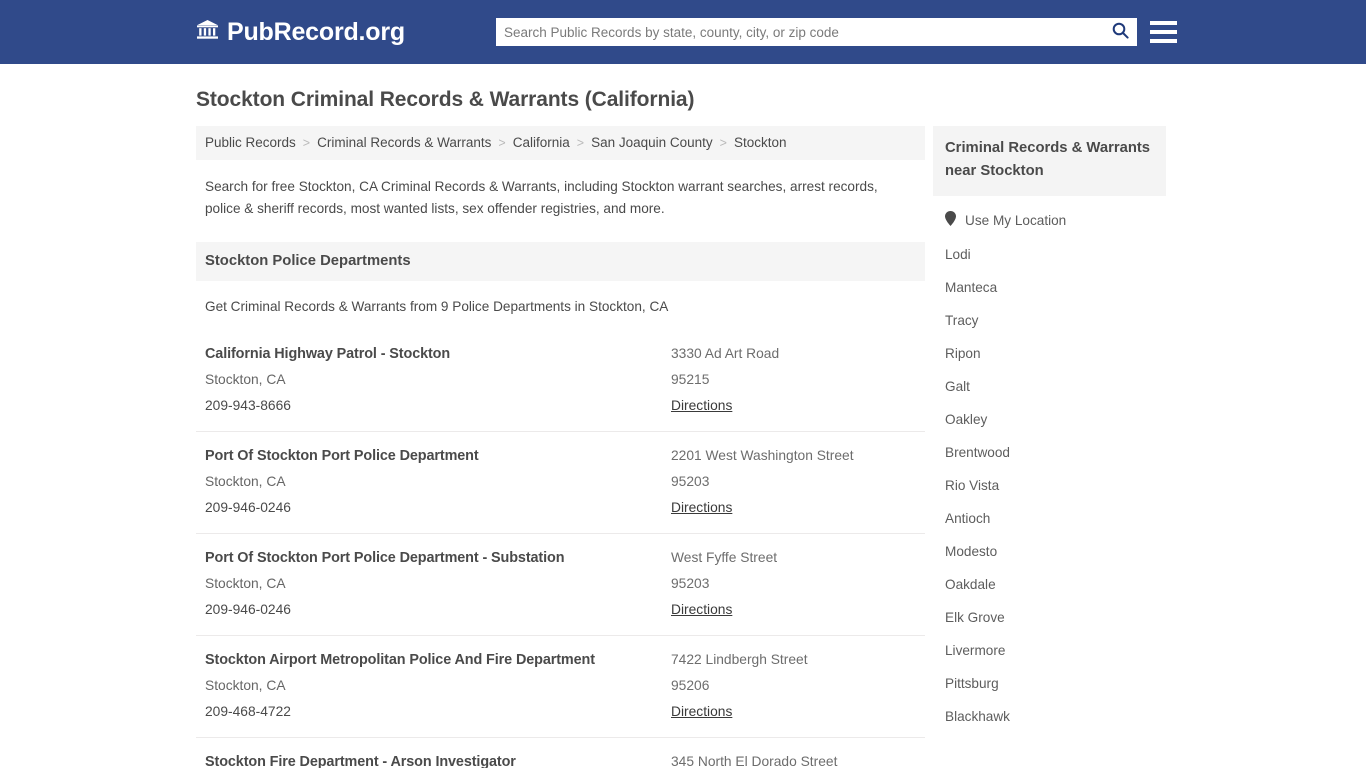 The image size is (1366, 768). What do you see at coordinates (962, 320) in the screenshot?
I see `sidebar-item-label: Tracy` at bounding box center [962, 320].